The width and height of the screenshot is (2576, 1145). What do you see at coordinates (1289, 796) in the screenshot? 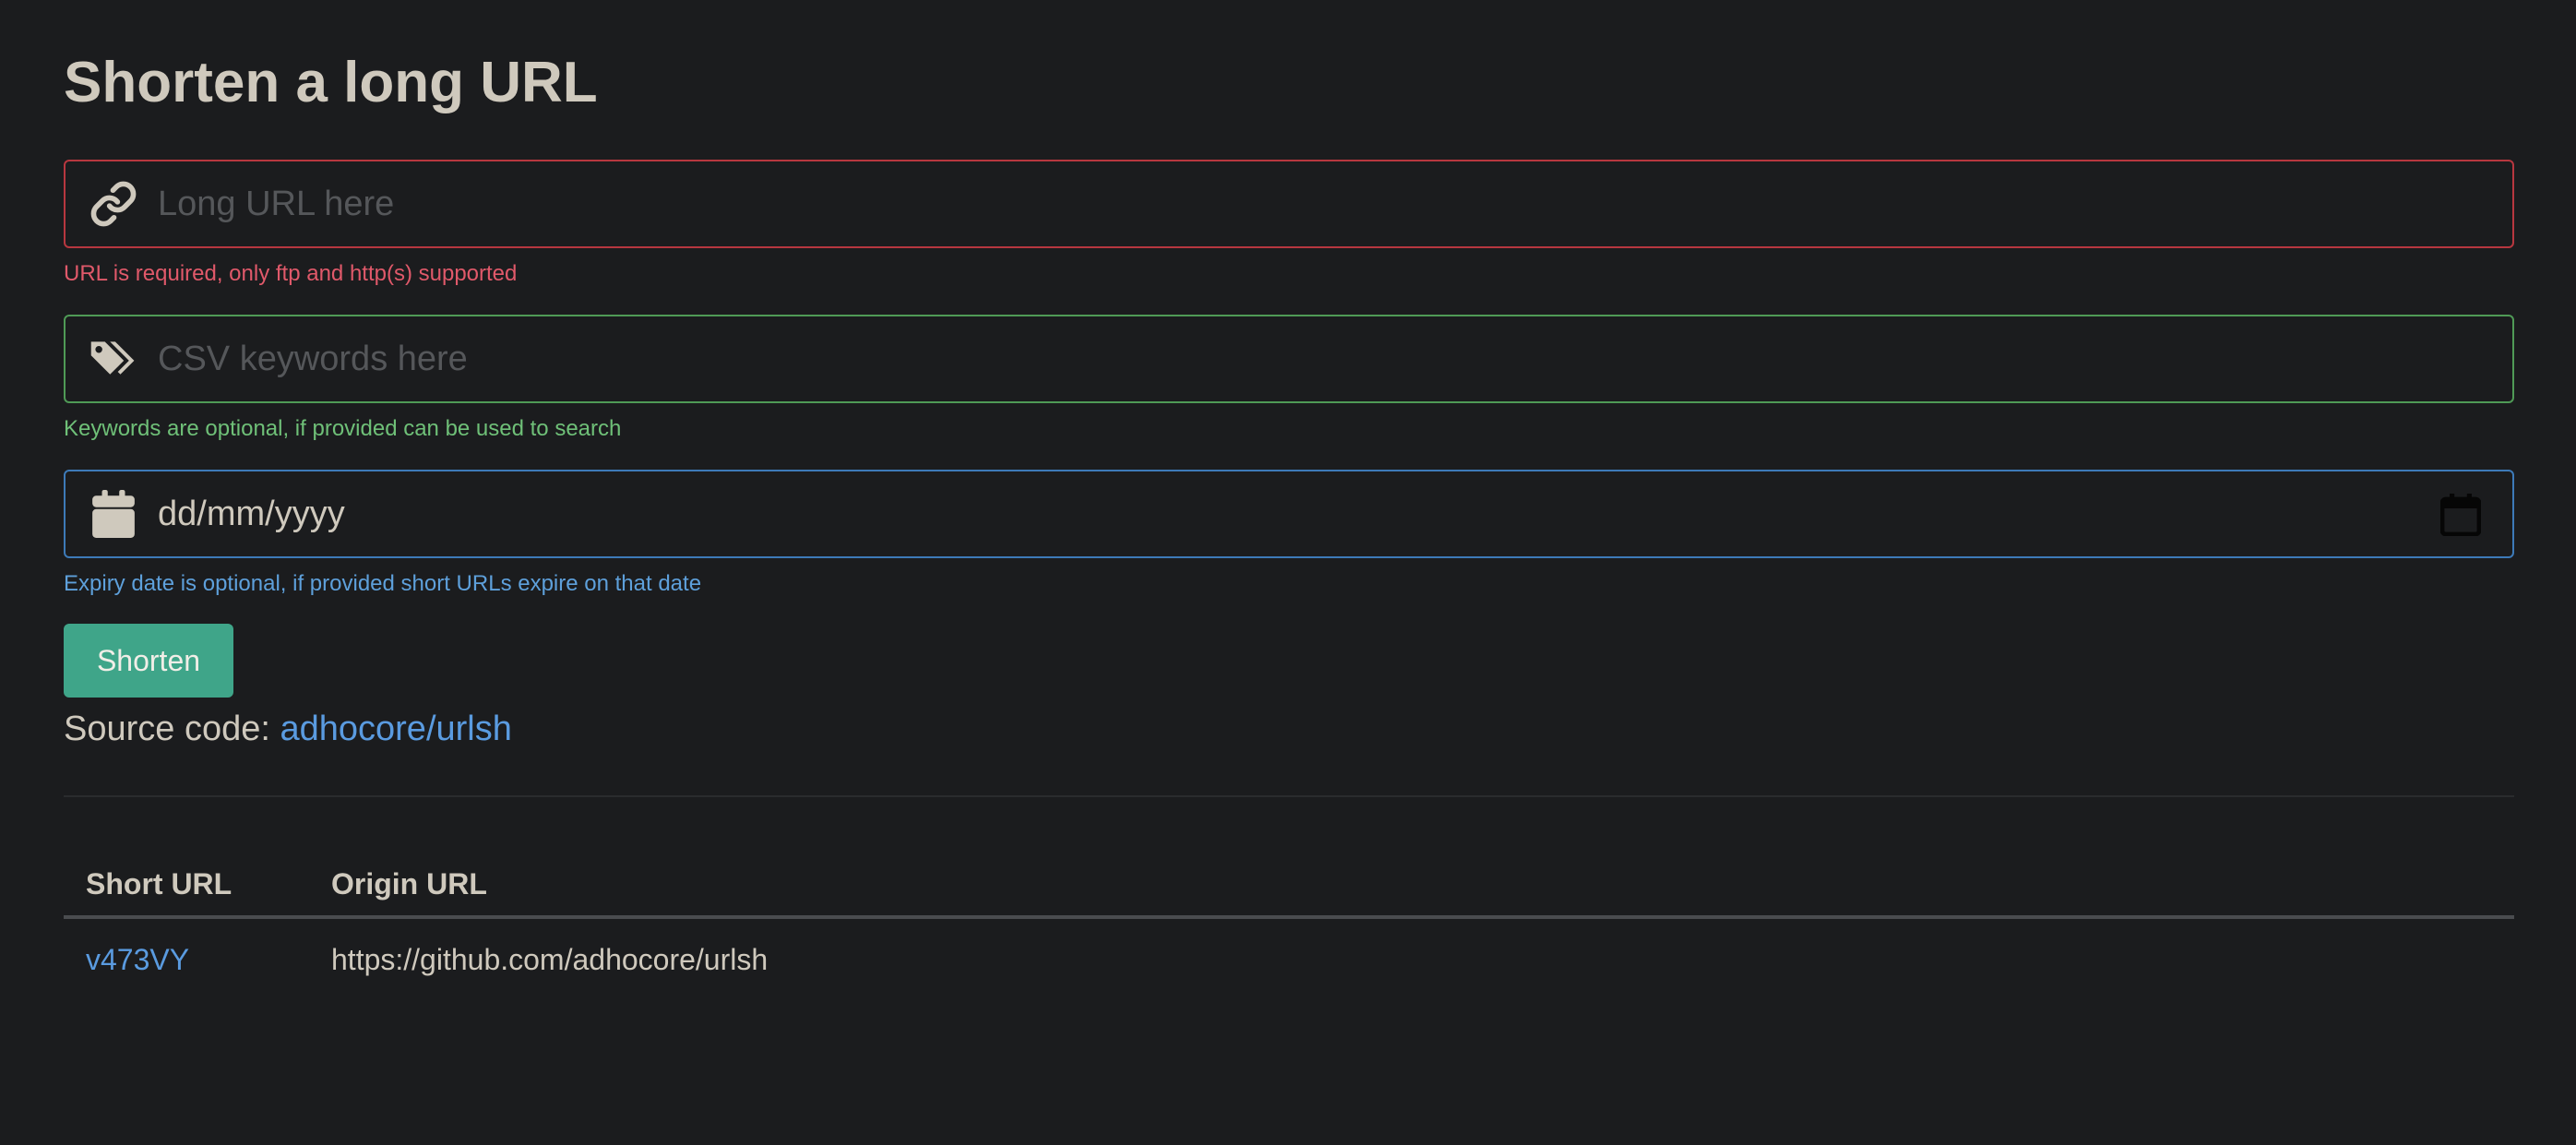
I see `divider` at bounding box center [1289, 796].